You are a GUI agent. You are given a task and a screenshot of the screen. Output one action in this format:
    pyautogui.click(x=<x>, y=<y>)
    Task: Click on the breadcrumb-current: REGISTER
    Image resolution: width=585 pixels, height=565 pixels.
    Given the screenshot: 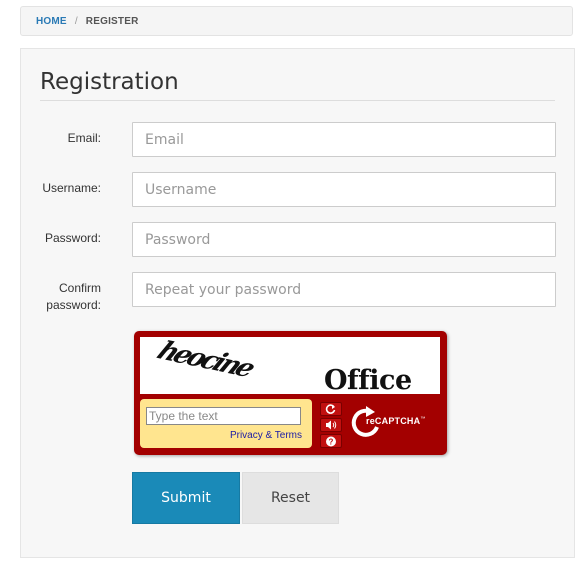 What is the action you would take?
    pyautogui.click(x=112, y=21)
    